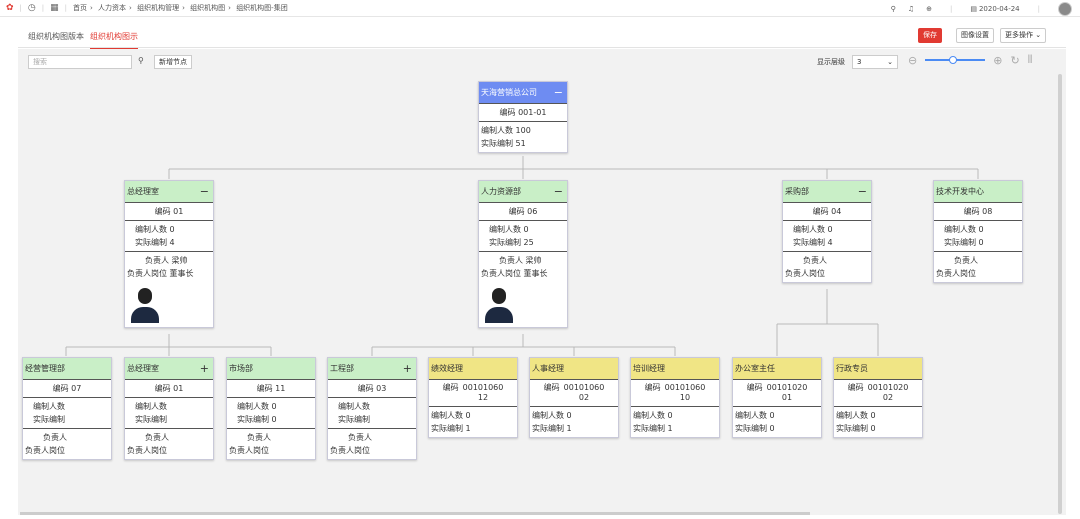 The height and width of the screenshot is (519, 1080). Describe the element at coordinates (54, 8) in the screenshot. I see `building-icon: ▦` at that location.